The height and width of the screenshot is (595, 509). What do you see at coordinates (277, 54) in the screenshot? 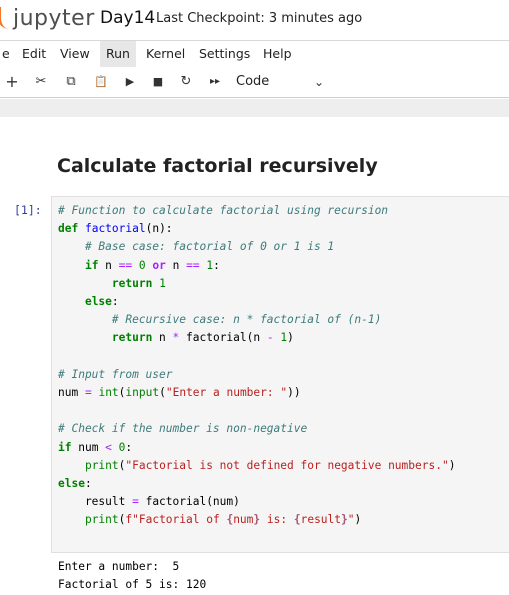
I see `menu-help: Help` at bounding box center [277, 54].